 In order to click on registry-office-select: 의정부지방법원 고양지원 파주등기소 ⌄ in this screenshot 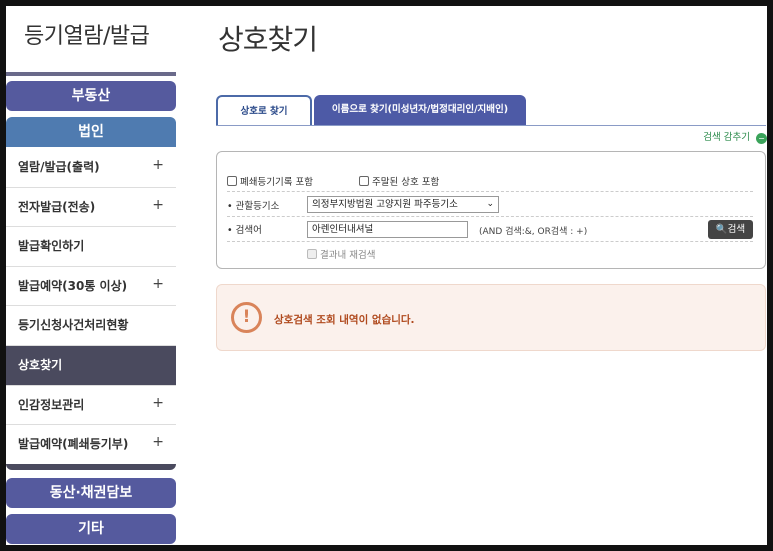, I will do `click(403, 204)`.